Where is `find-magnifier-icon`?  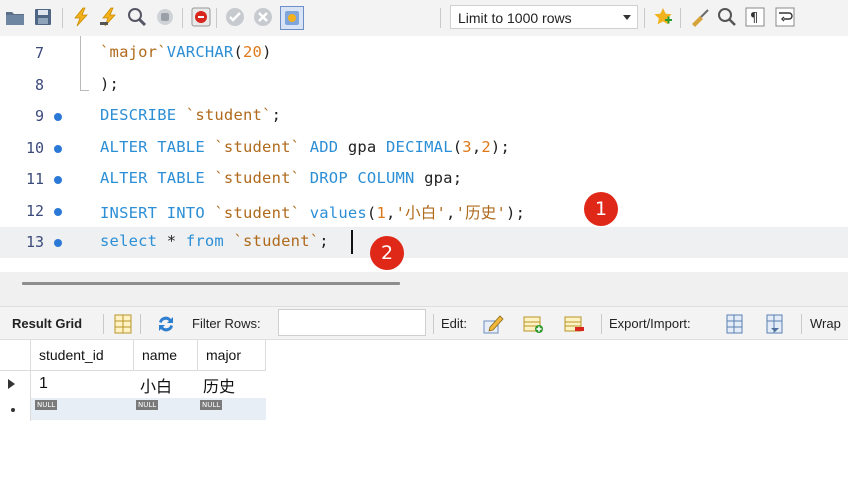
find-magnifier-icon is located at coordinates (727, 17).